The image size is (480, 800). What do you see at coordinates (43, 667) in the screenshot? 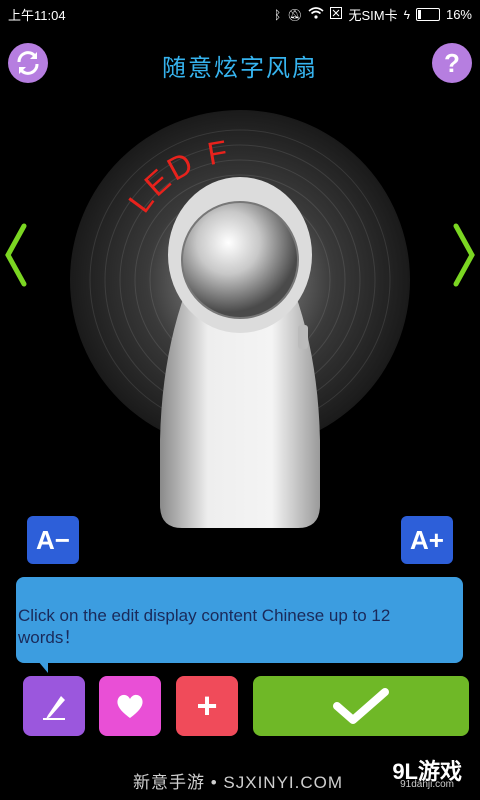
I see `bubble-tail` at bounding box center [43, 667].